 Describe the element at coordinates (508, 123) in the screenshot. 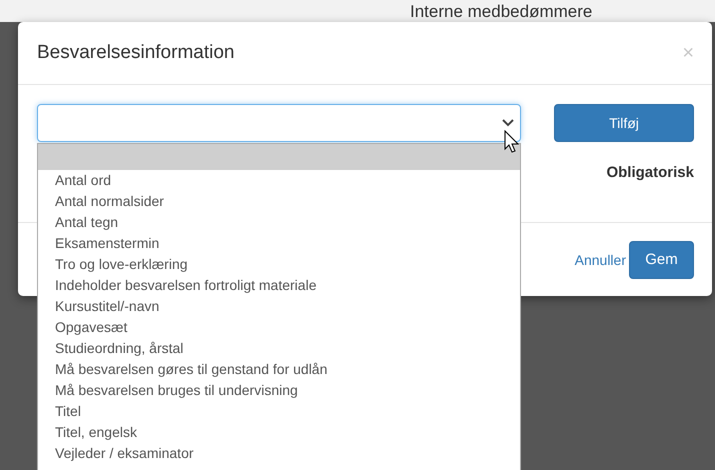

I see `chevron-icon` at that location.